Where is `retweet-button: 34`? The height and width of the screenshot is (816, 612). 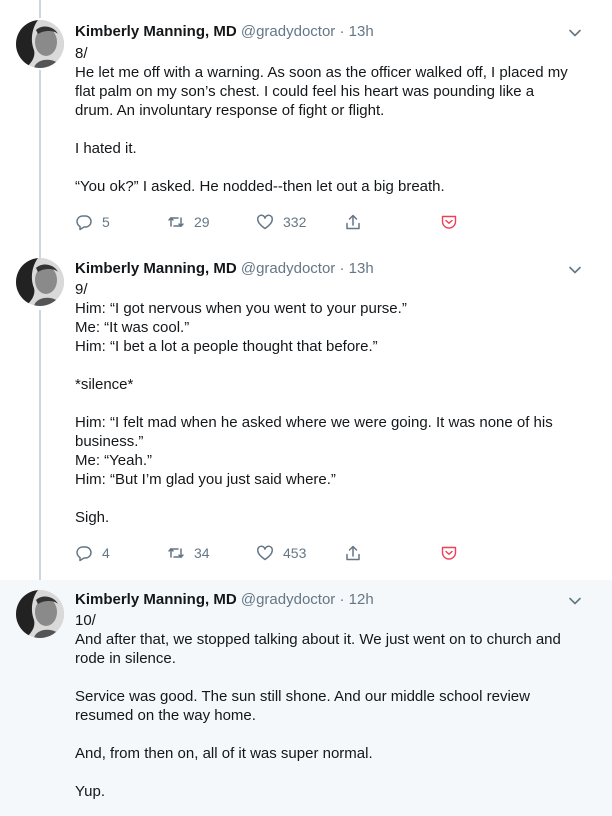
retweet-button: 34 is located at coordinates (188, 553).